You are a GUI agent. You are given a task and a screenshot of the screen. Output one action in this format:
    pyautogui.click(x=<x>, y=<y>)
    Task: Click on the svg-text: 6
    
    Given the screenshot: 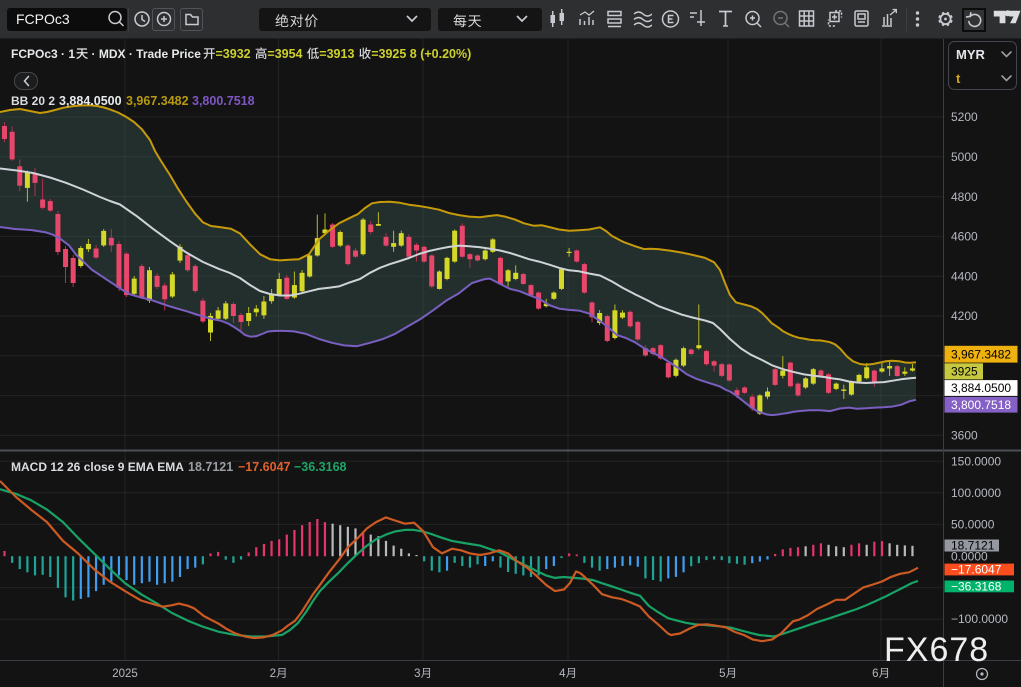 What is the action you would take?
    pyautogui.click(x=875, y=674)
    